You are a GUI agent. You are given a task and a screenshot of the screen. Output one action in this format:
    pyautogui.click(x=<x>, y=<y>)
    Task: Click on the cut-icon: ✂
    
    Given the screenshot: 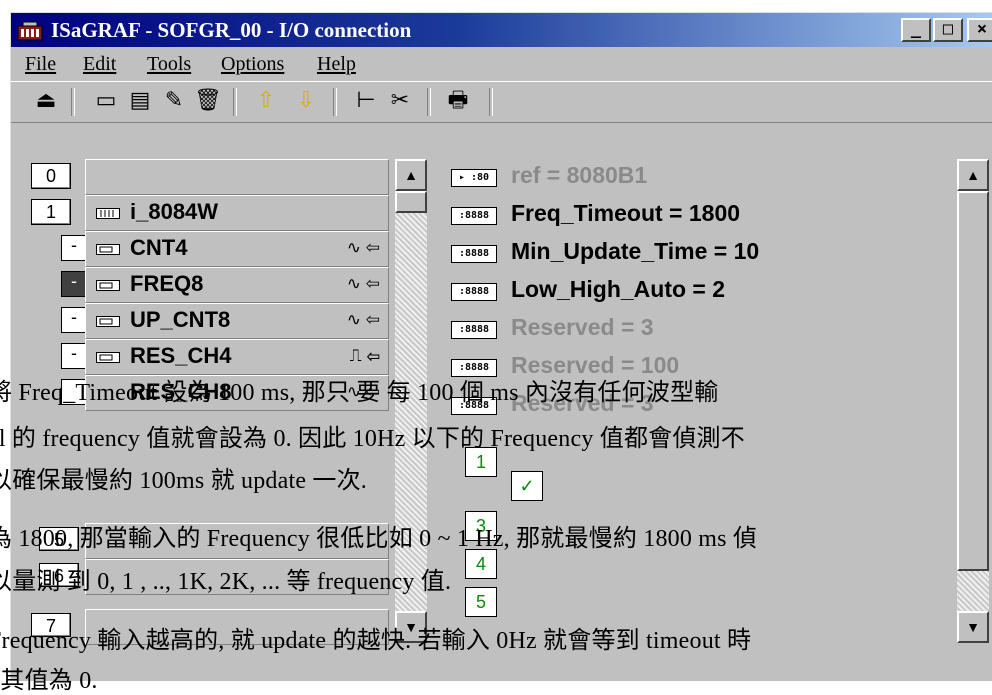 What is the action you would take?
    pyautogui.click(x=400, y=101)
    